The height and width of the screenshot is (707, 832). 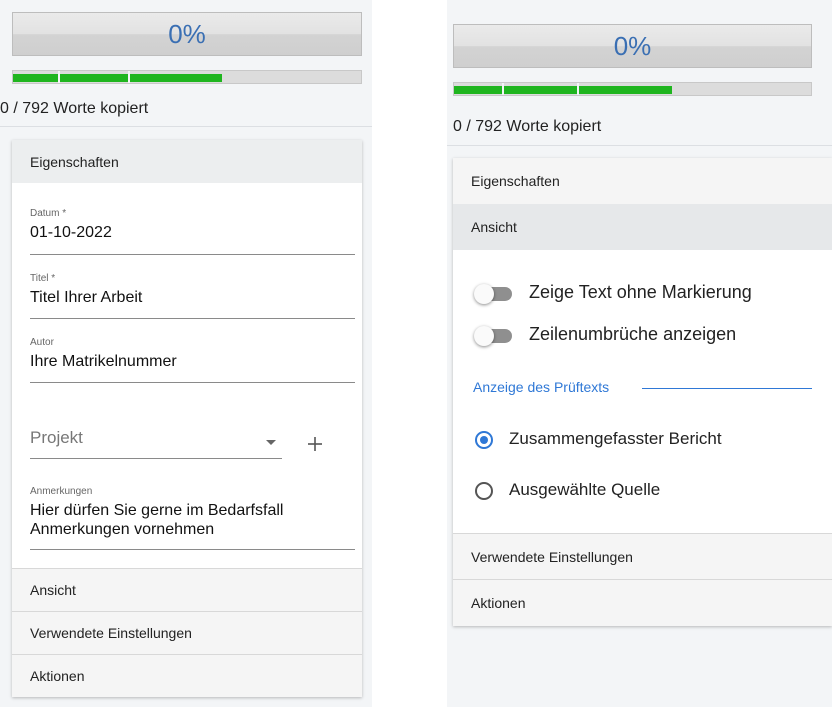 I want to click on radio-summary-report-label: Zusammengefasster Bericht, so click(x=615, y=438).